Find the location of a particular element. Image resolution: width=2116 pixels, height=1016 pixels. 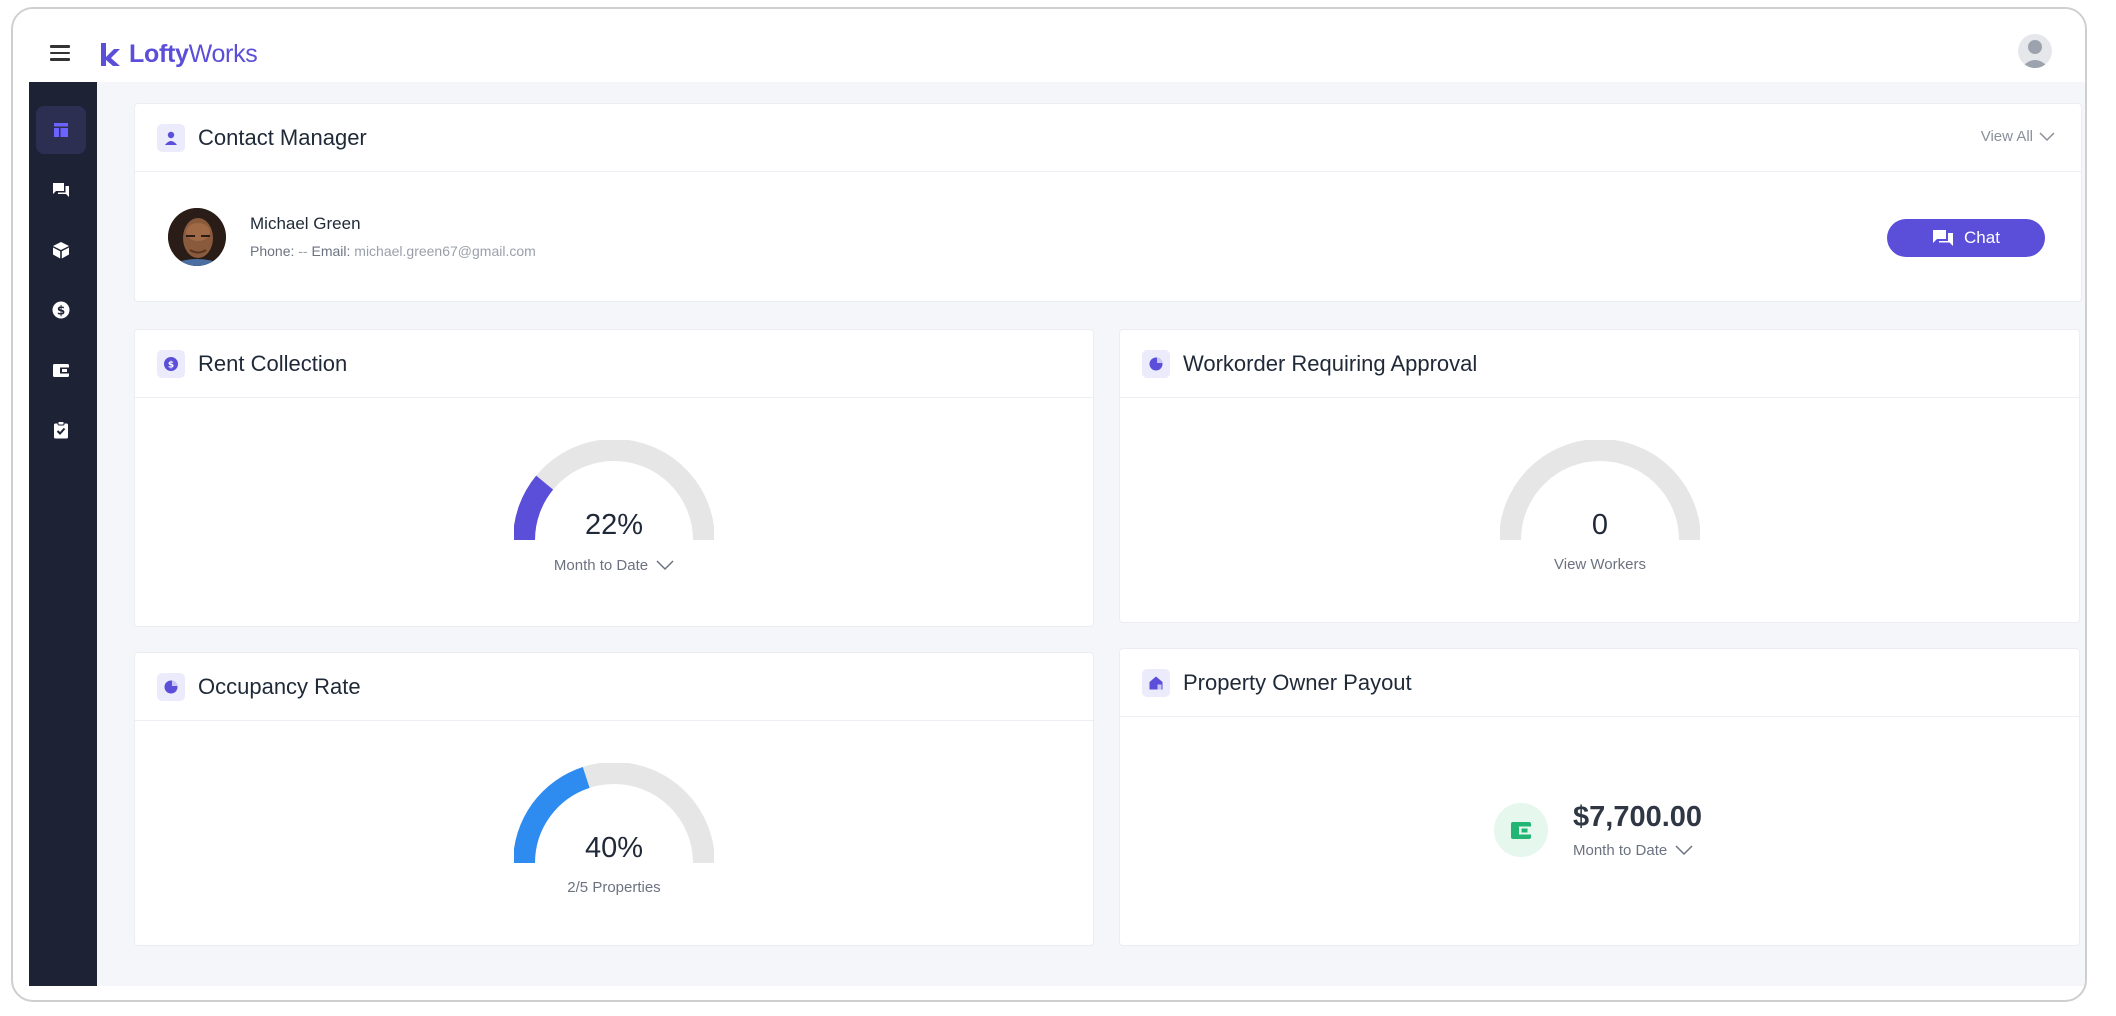

clipboard-check-icon is located at coordinates (61, 430).